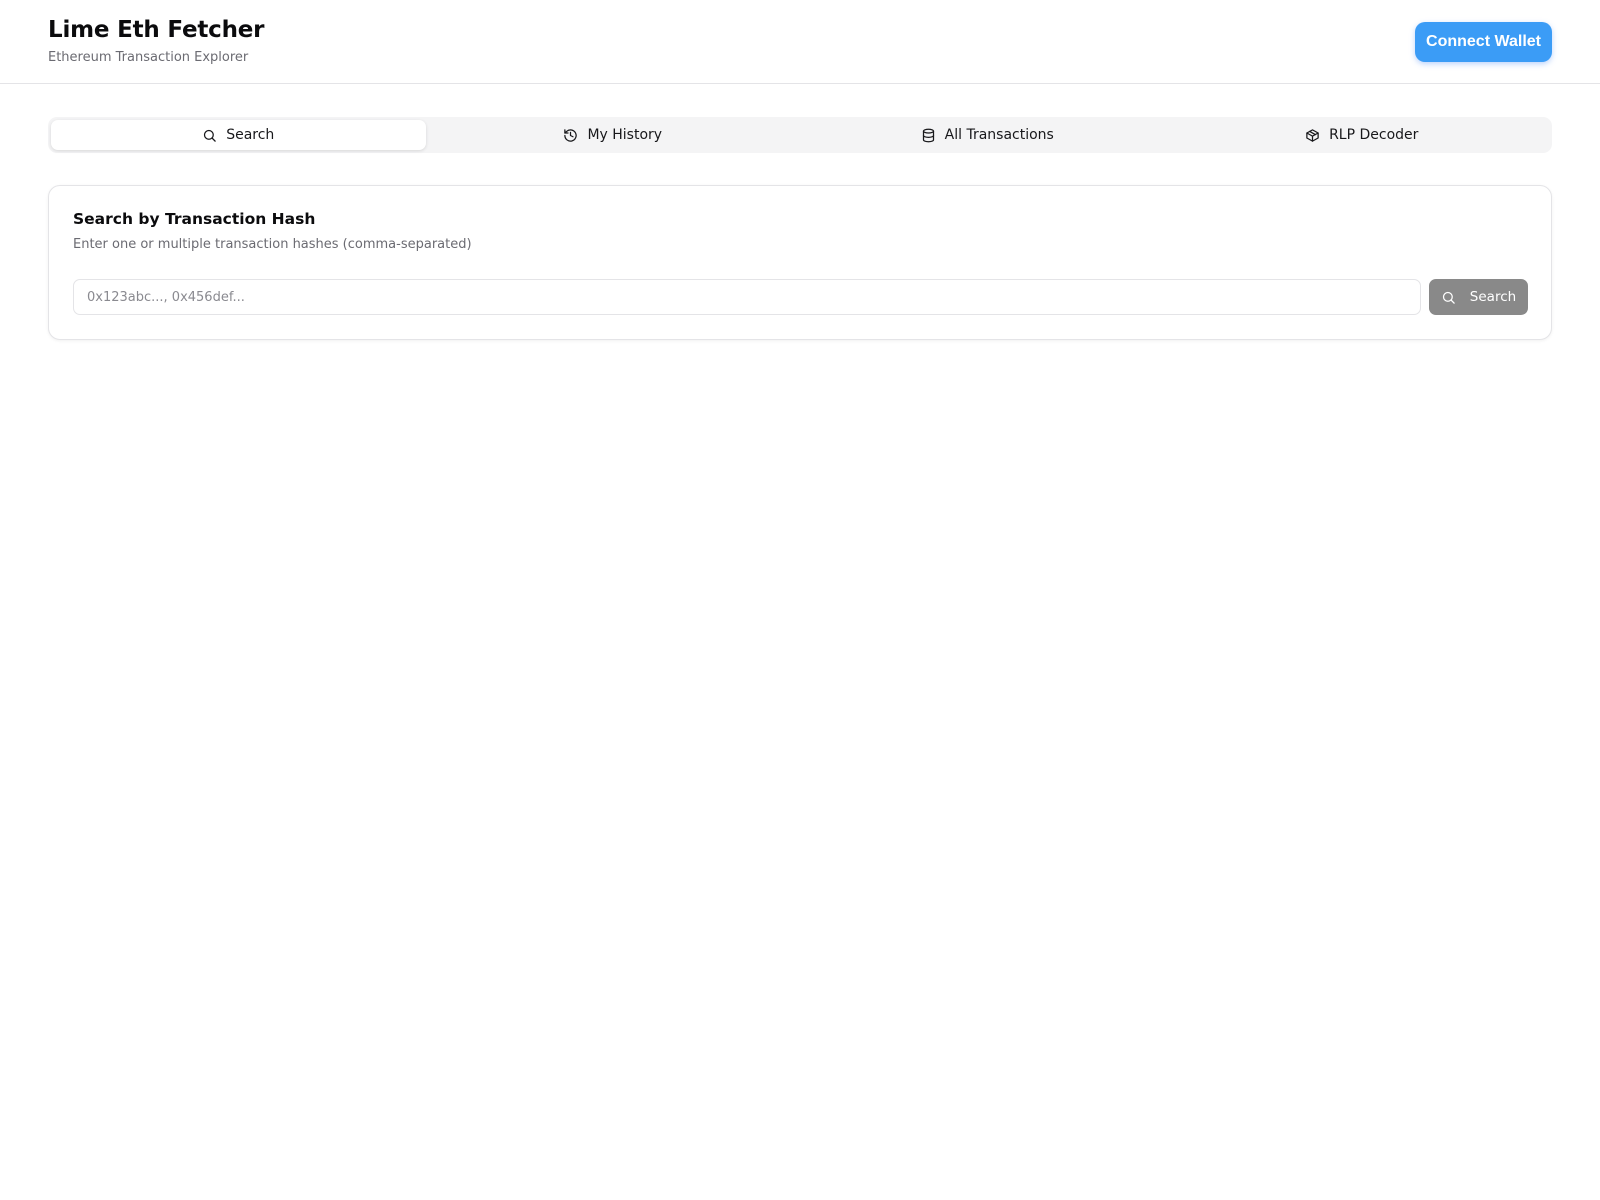 The height and width of the screenshot is (1200, 1600). Describe the element at coordinates (1312, 135) in the screenshot. I see `package-icon` at that location.